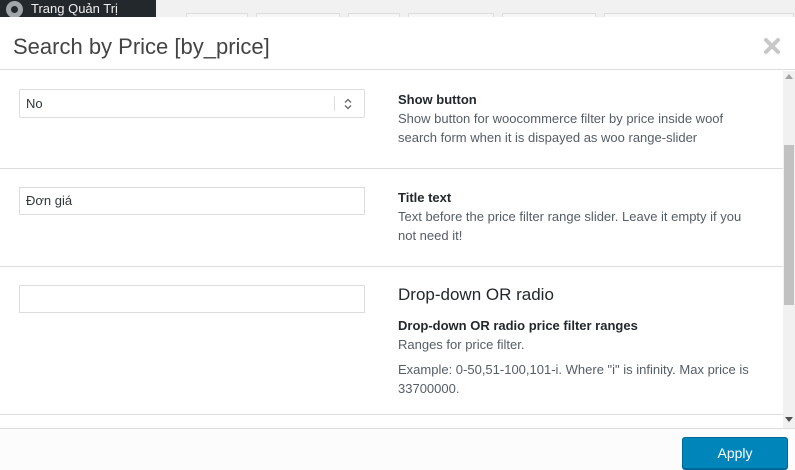 Image resolution: width=795 pixels, height=470 pixels. I want to click on title-text-input: Đơn giá, so click(192, 201).